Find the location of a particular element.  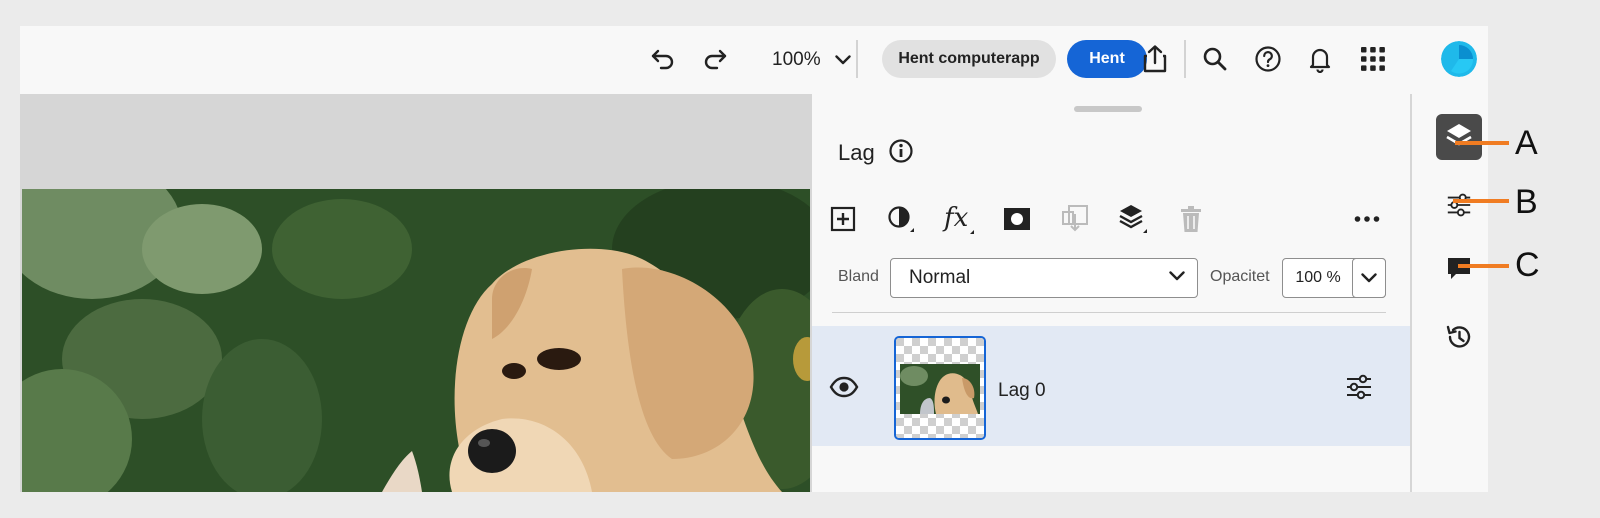

blend-mode-value: Normal is located at coordinates (940, 277).